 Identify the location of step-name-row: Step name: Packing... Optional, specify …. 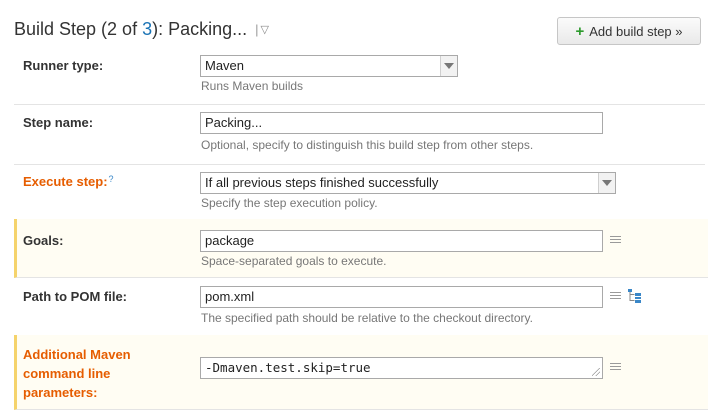
(359, 134).